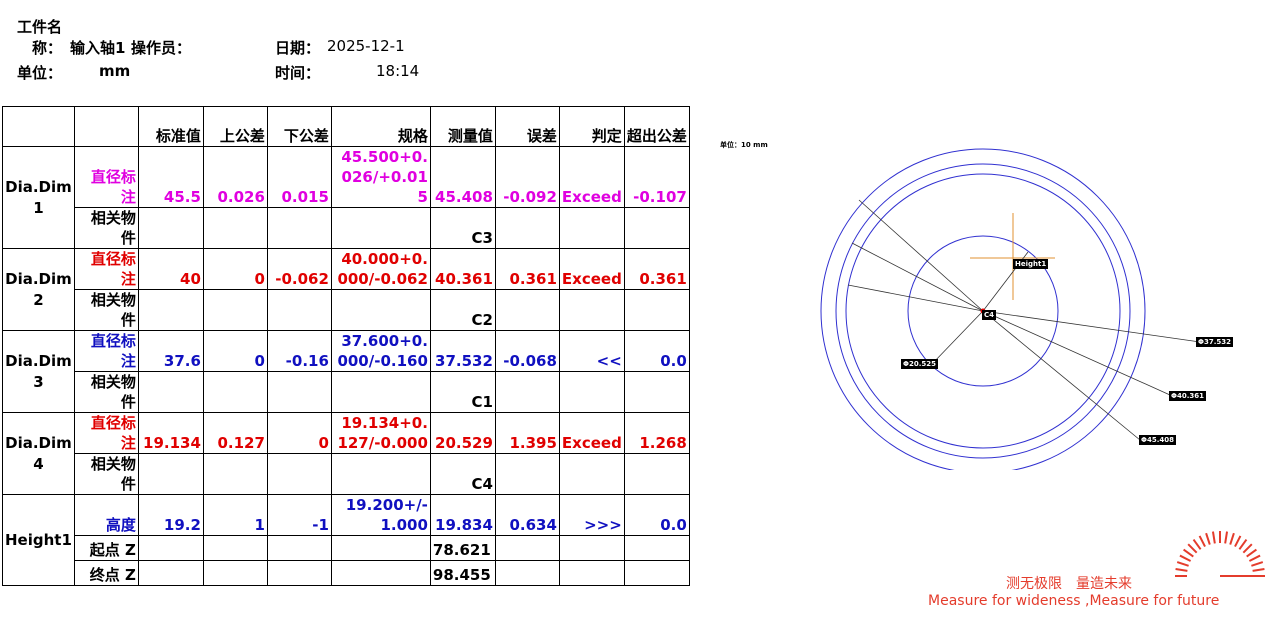  I want to click on dim-tag-40: Φ40.361, so click(1187, 396).